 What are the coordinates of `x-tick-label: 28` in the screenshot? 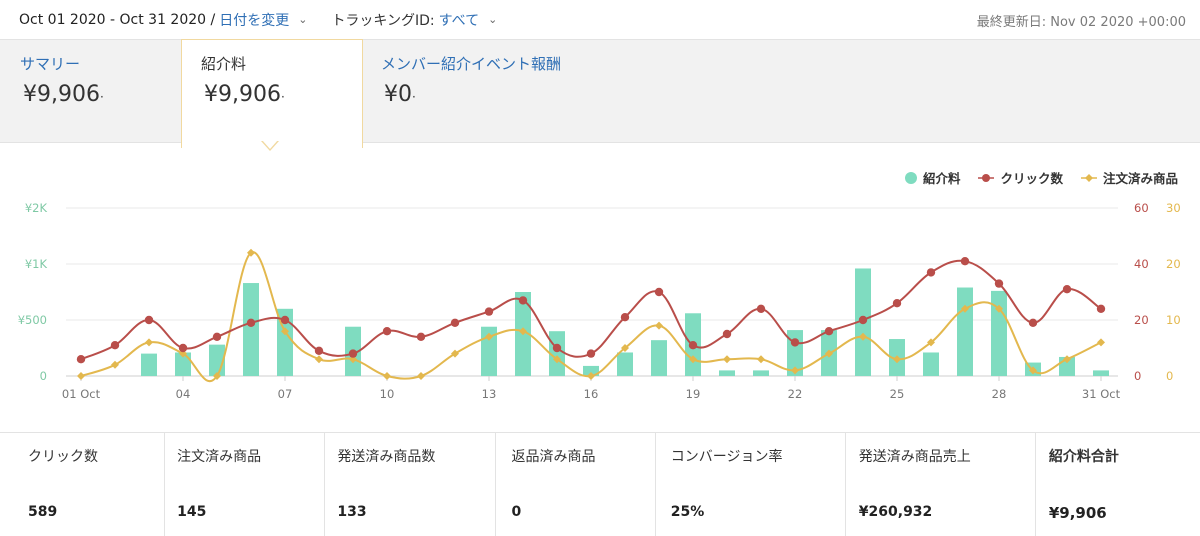 It's located at (999, 394).